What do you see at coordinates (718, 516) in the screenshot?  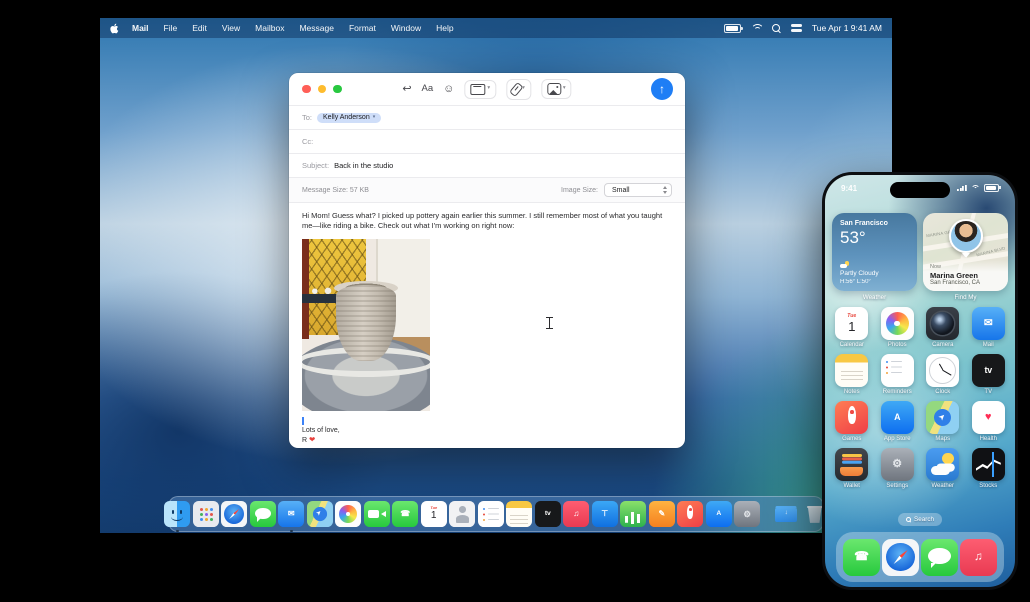 I see `dock-item-appstore: A` at bounding box center [718, 516].